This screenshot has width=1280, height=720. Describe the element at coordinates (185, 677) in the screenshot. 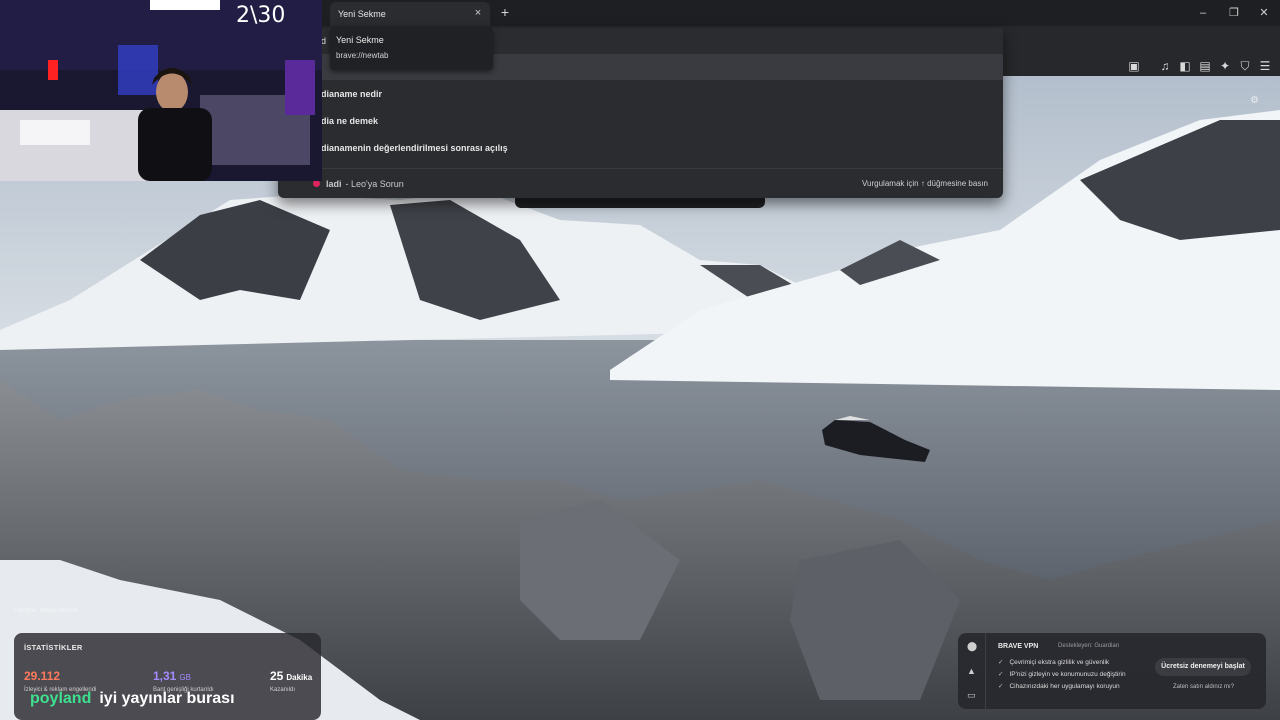

I see `stat-unit: GB` at that location.